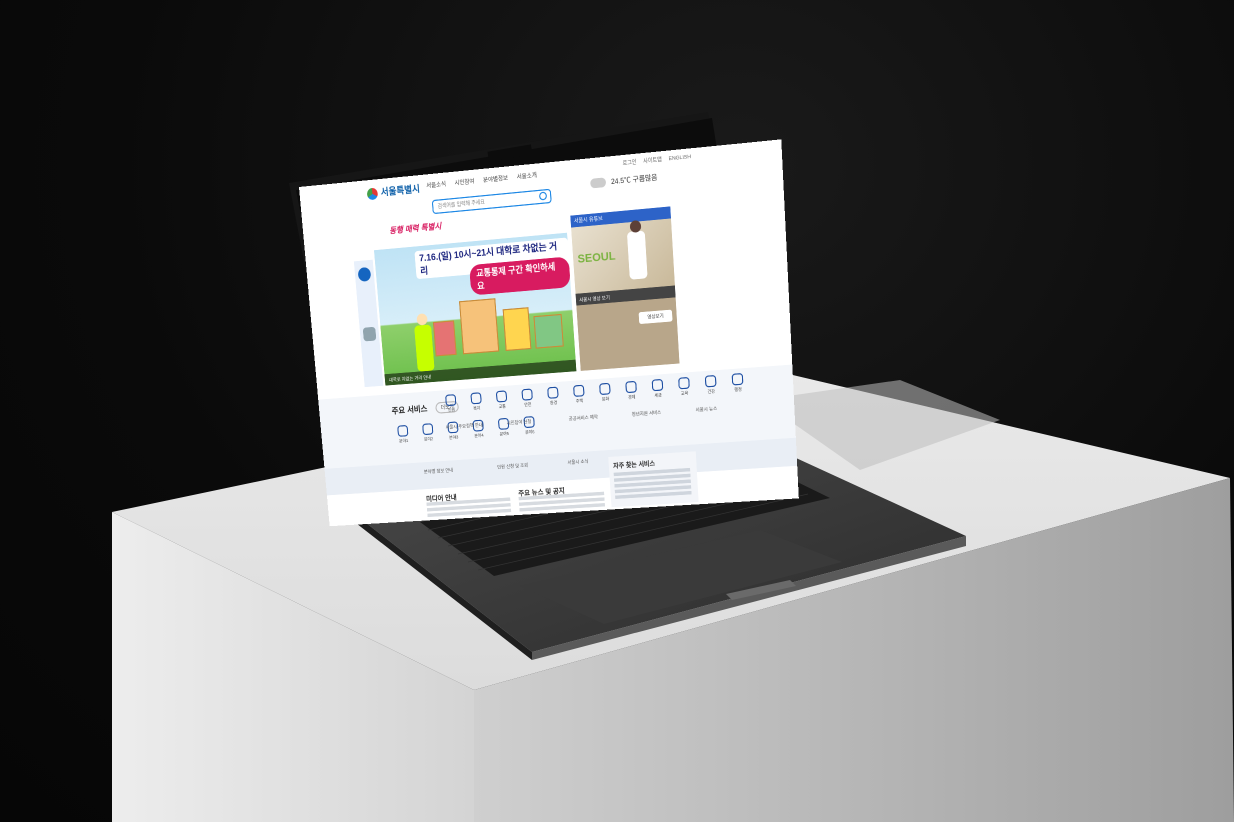 Image resolution: width=1234 pixels, height=822 pixels. I want to click on frequent-services-panel: 자주 찾는 서비스, so click(653, 479).